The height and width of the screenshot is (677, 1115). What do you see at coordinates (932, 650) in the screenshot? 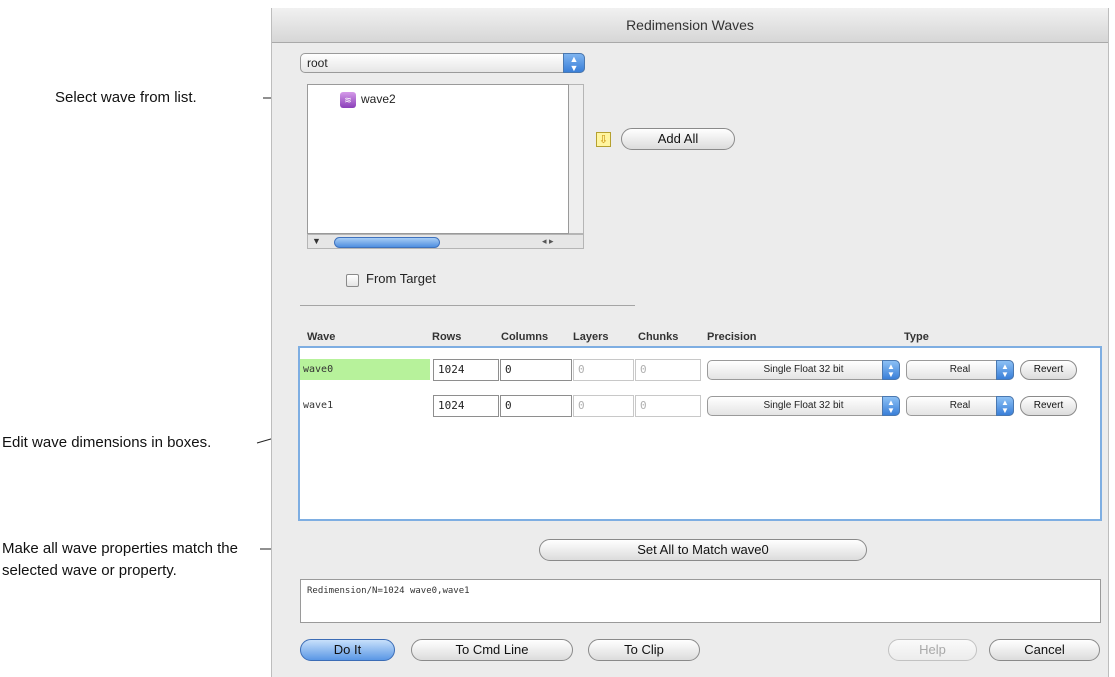
I see `help-button: Help` at bounding box center [932, 650].